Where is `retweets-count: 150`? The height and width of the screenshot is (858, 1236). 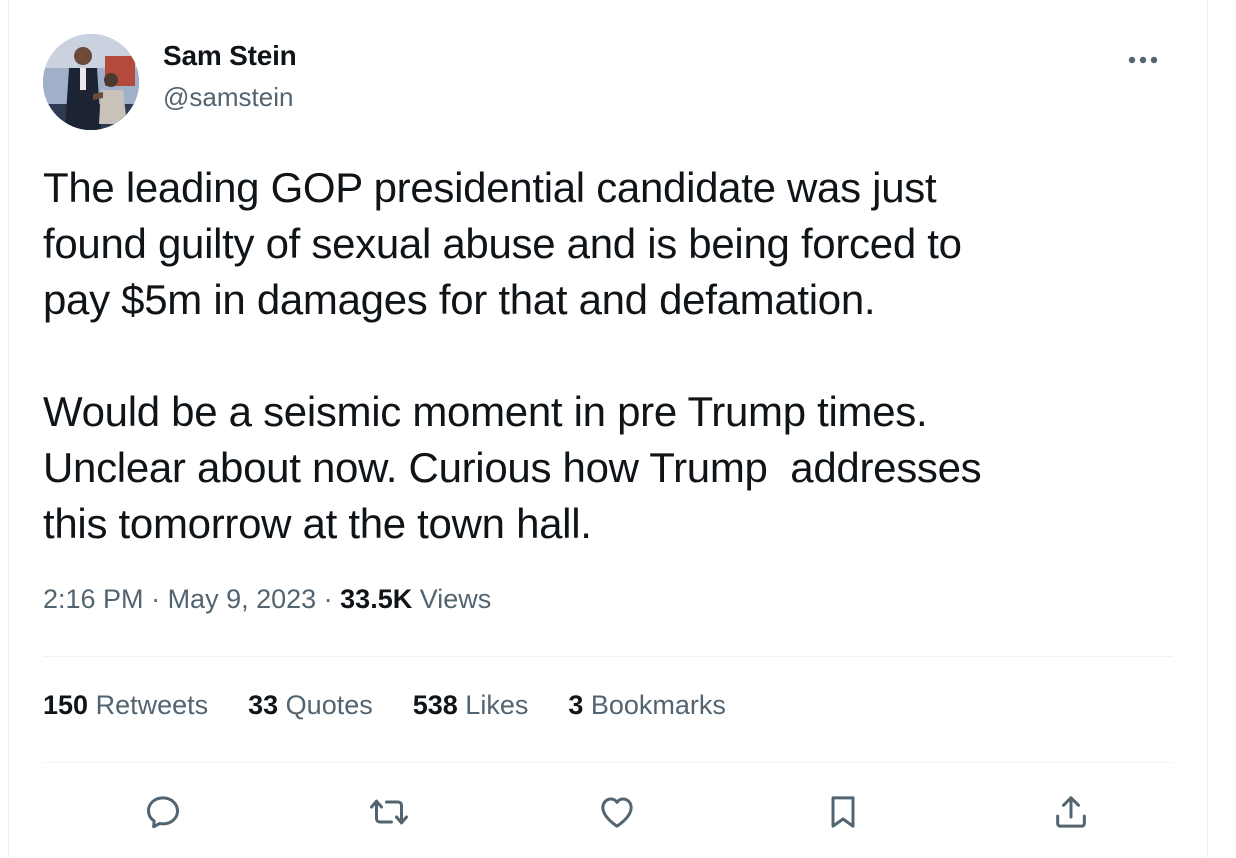 retweets-count: 150 is located at coordinates (66, 705).